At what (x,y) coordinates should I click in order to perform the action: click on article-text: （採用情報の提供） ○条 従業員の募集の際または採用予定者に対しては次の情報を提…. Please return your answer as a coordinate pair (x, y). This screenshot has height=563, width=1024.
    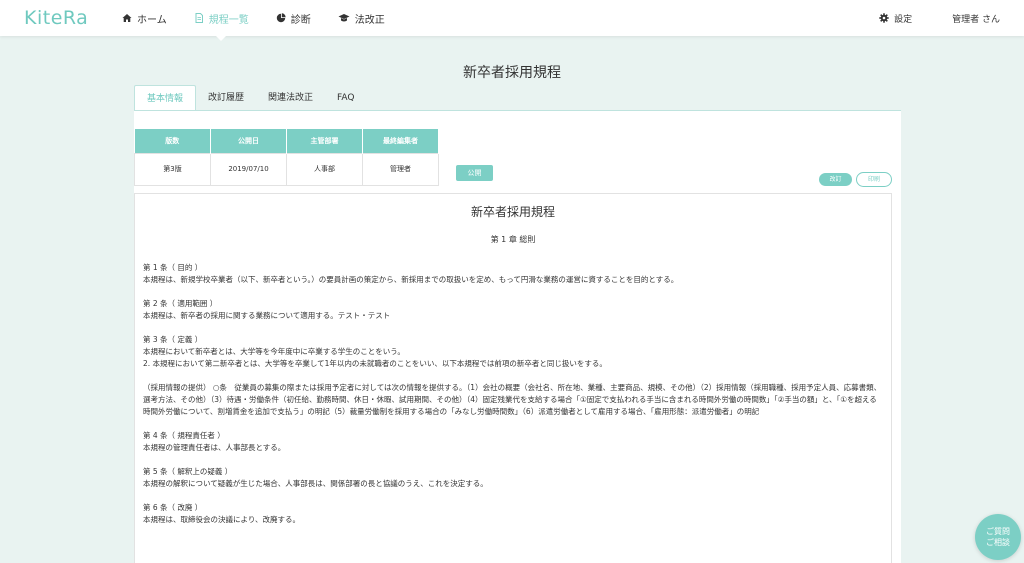
    Looking at the image, I should click on (512, 399).